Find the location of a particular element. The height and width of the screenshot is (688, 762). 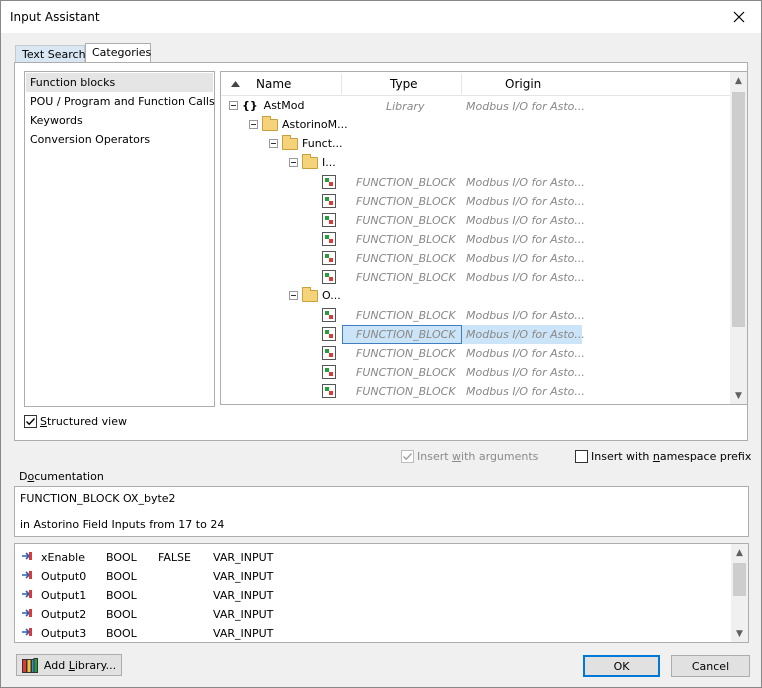

category-pou-calls: POU / Program and Function Calls is located at coordinates (120, 101).